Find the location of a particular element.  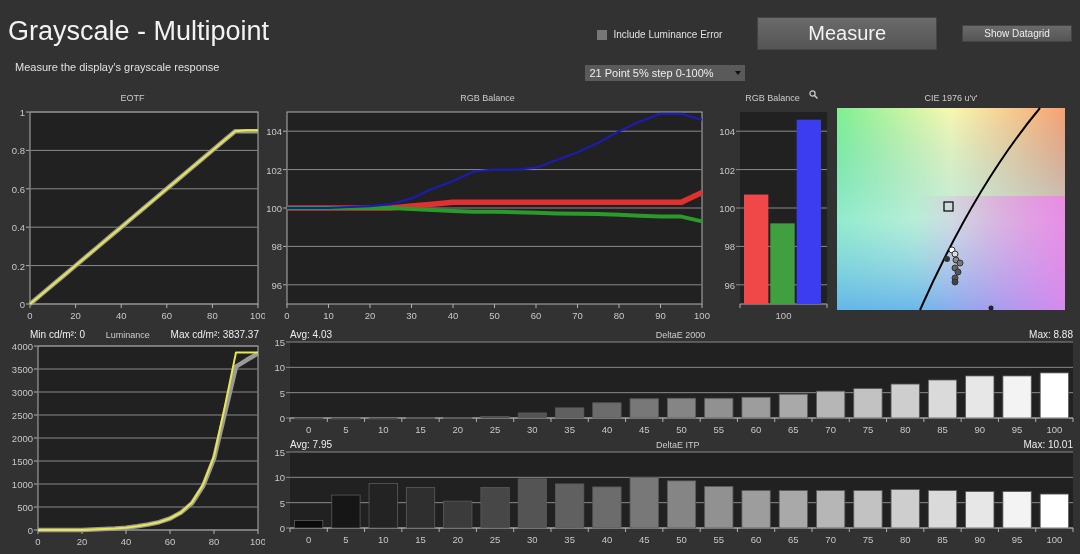

tick-label: 2500 is located at coordinates (22, 415).